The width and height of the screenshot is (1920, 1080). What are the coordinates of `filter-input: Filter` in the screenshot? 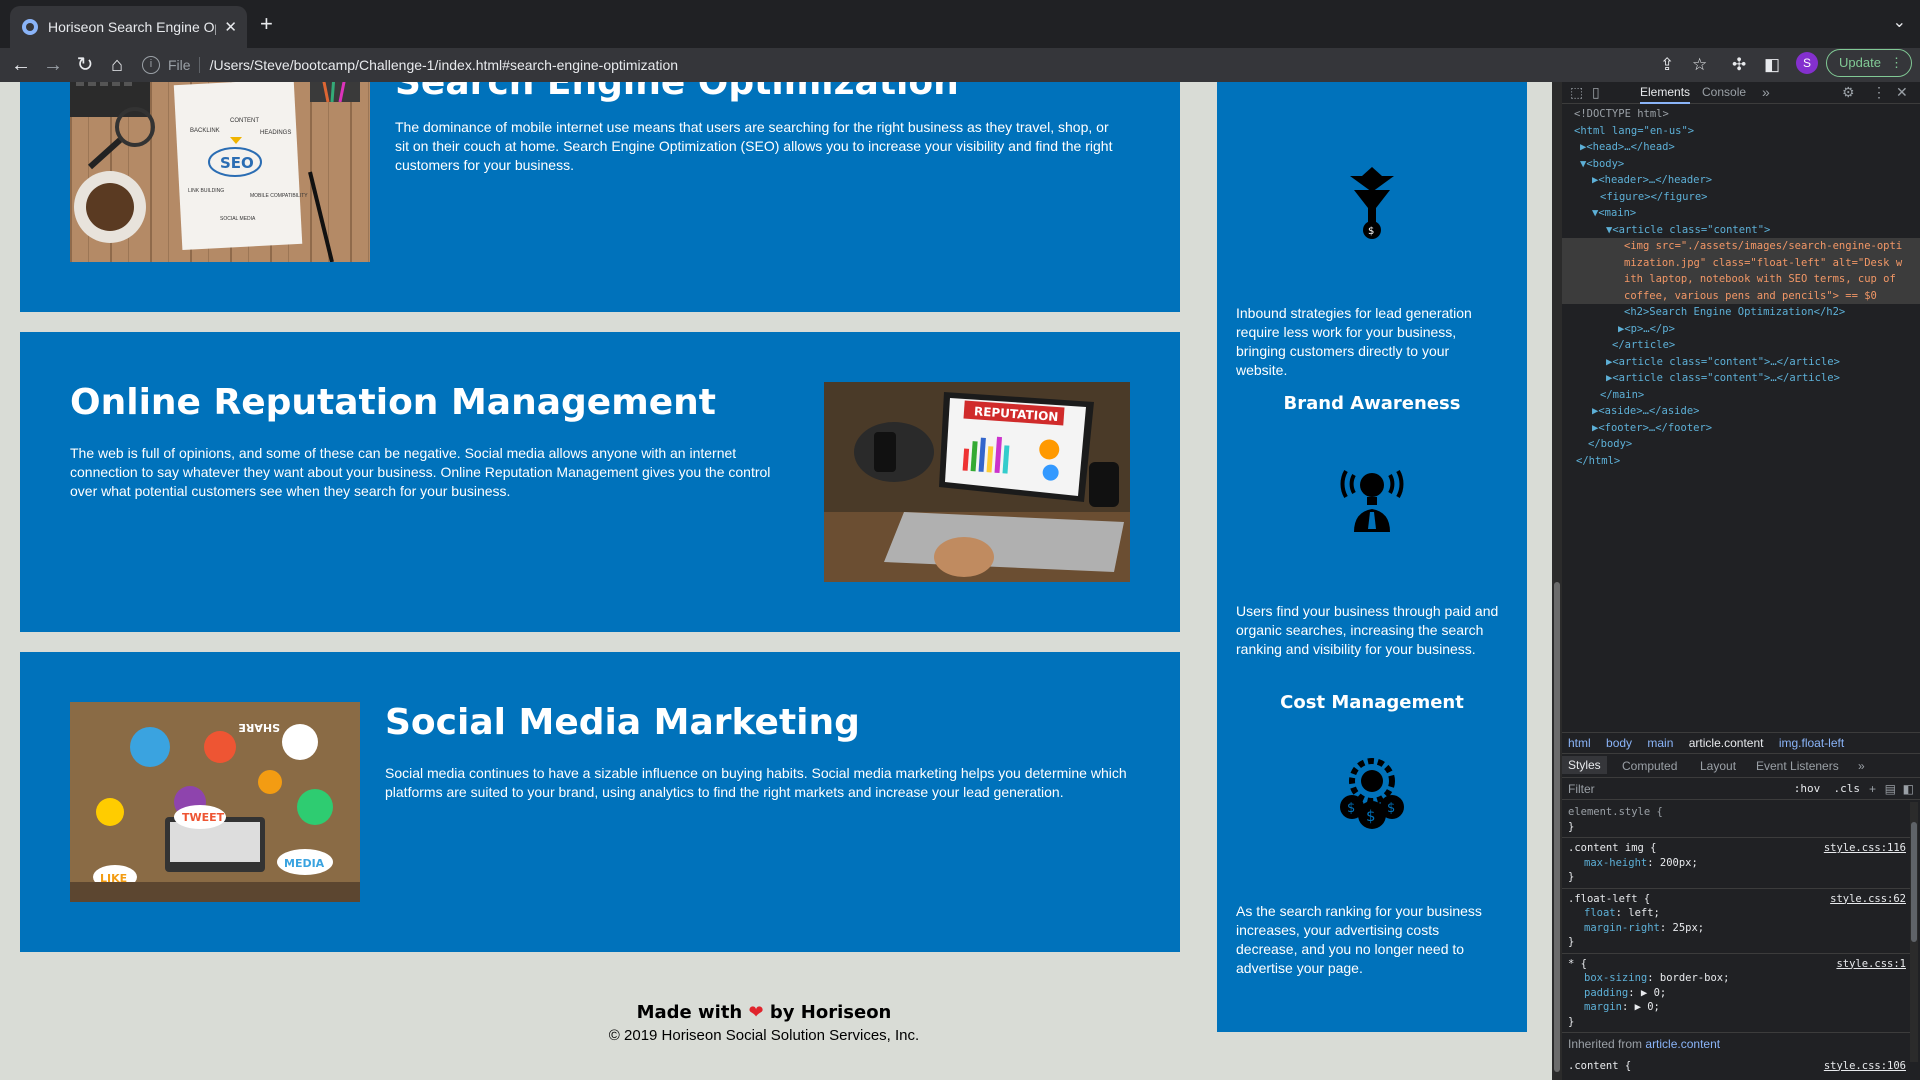 It's located at (1581, 789).